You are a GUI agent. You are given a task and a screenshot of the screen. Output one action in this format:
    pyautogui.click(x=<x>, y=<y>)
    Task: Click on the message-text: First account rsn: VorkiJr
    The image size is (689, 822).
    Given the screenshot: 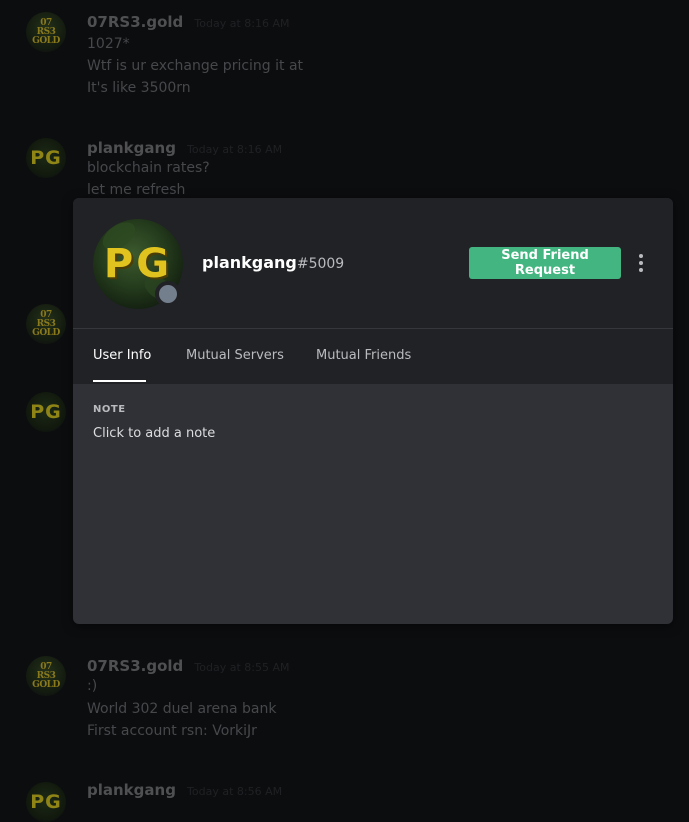 What is the action you would take?
    pyautogui.click(x=172, y=731)
    